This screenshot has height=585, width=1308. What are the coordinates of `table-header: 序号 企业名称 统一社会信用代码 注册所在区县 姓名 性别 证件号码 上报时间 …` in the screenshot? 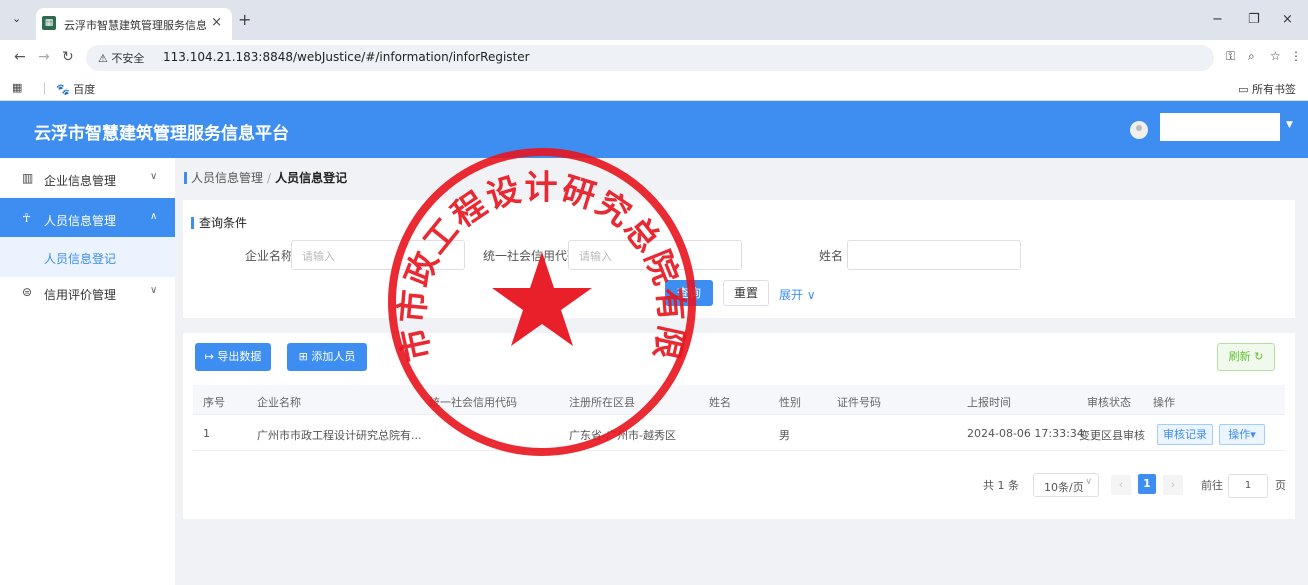 It's located at (739, 400).